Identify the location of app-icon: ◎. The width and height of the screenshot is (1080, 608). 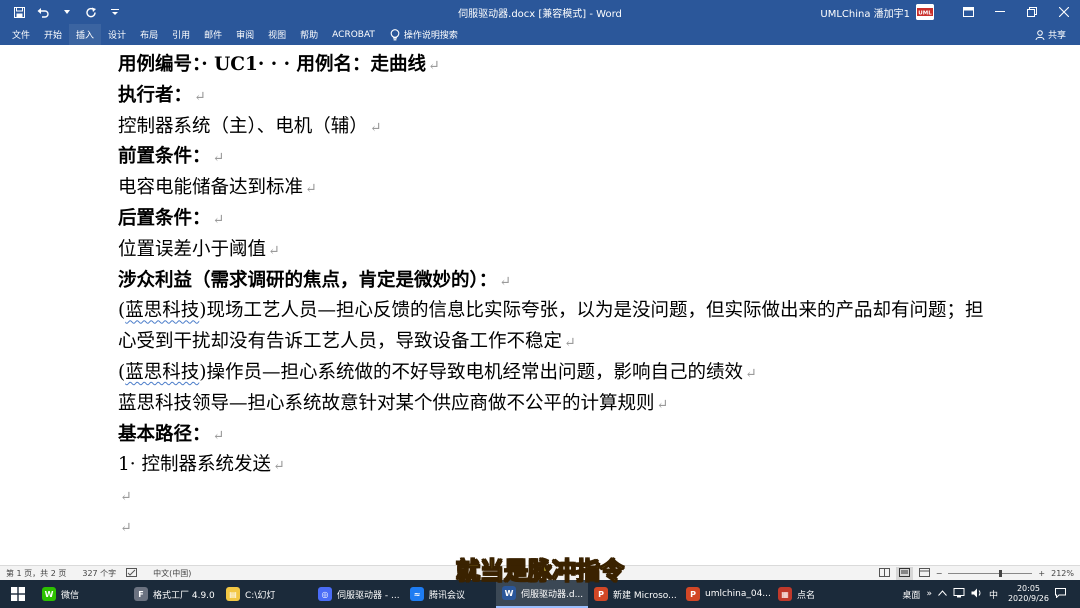
(325, 594).